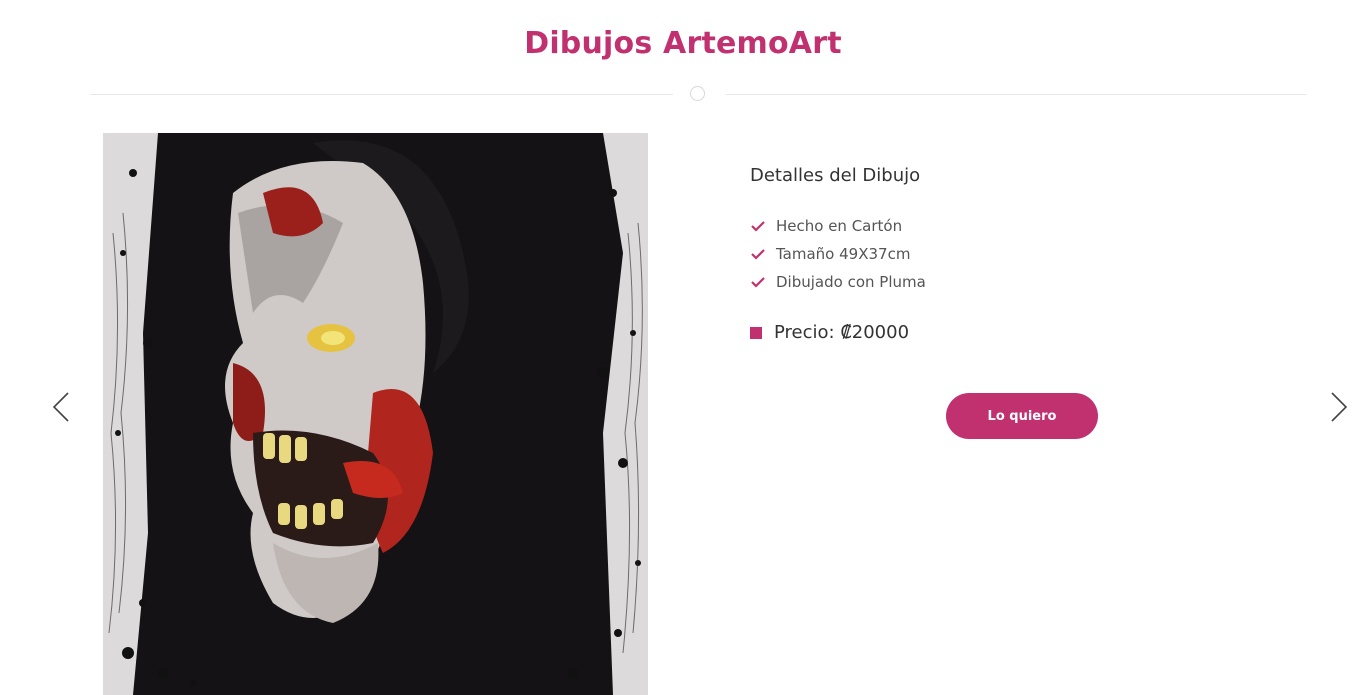 Image resolution: width=1366 pixels, height=695 pixels. I want to click on feature-item: Hecho en Cartón, so click(838, 226).